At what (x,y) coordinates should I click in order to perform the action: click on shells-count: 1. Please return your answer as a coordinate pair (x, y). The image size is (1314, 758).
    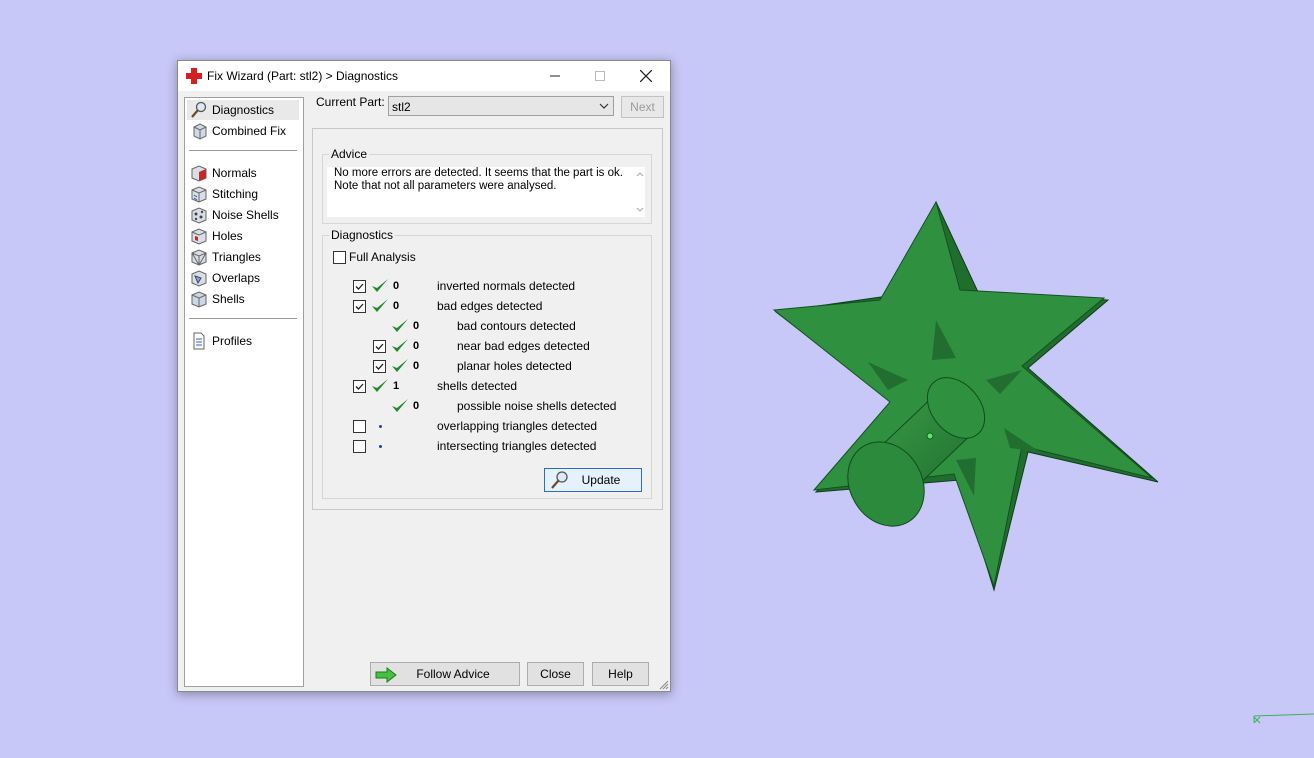
    Looking at the image, I should click on (396, 386).